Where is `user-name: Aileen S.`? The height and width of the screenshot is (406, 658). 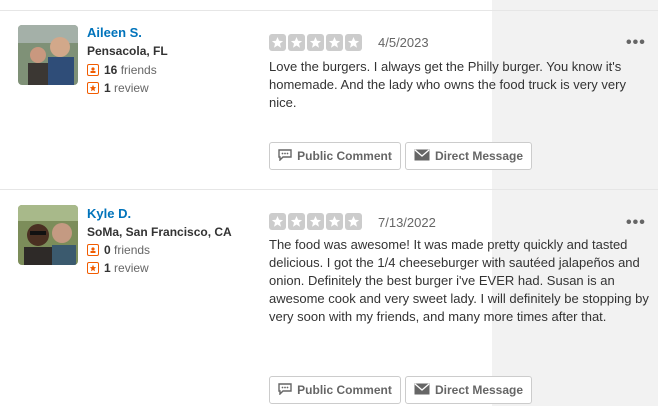 user-name: Aileen S. is located at coordinates (114, 32).